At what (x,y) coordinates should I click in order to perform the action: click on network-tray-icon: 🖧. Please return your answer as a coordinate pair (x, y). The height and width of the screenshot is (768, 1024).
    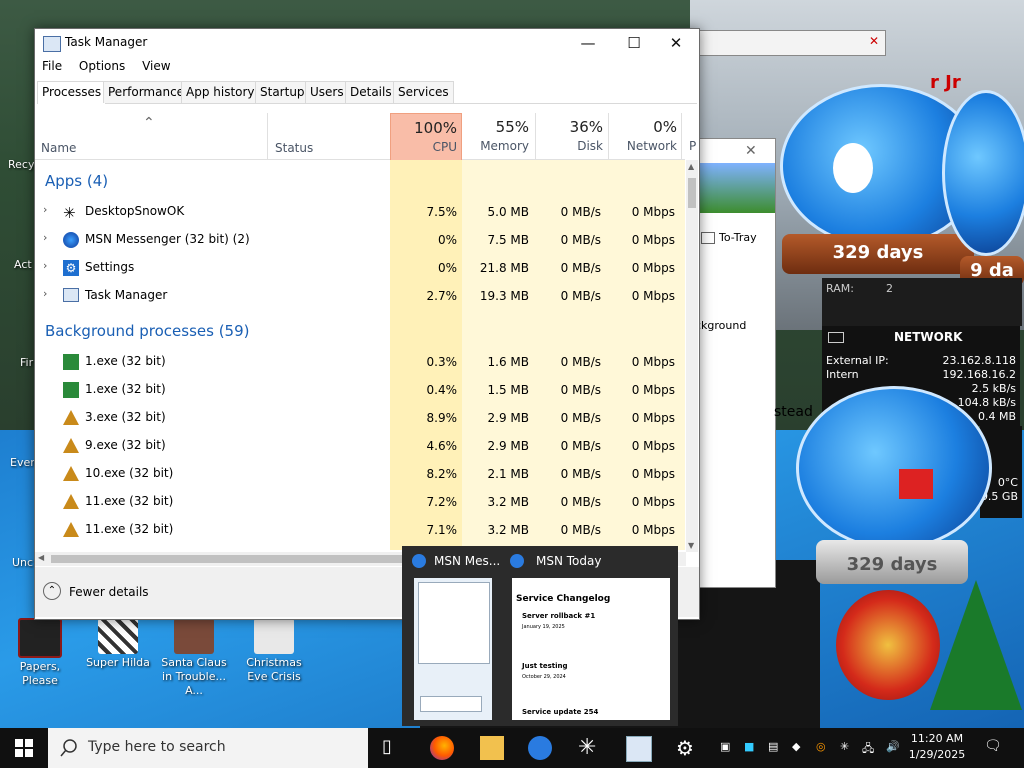
    Looking at the image, I should click on (868, 749).